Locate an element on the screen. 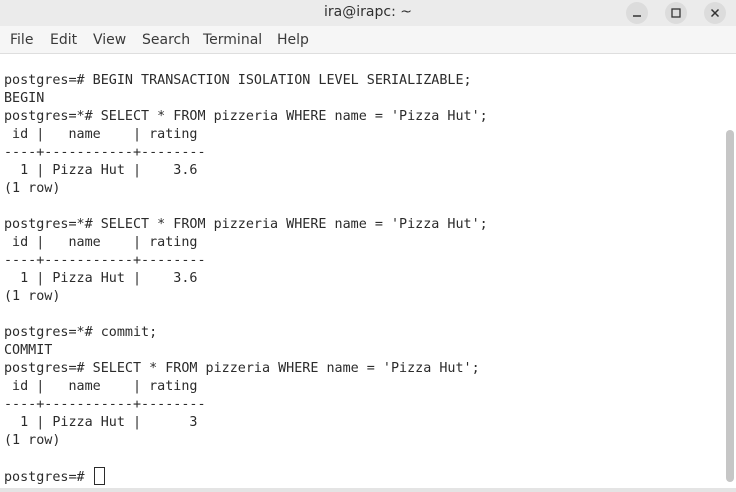 Image resolution: width=736 pixels, height=492 pixels. maximize-icon is located at coordinates (676, 13).